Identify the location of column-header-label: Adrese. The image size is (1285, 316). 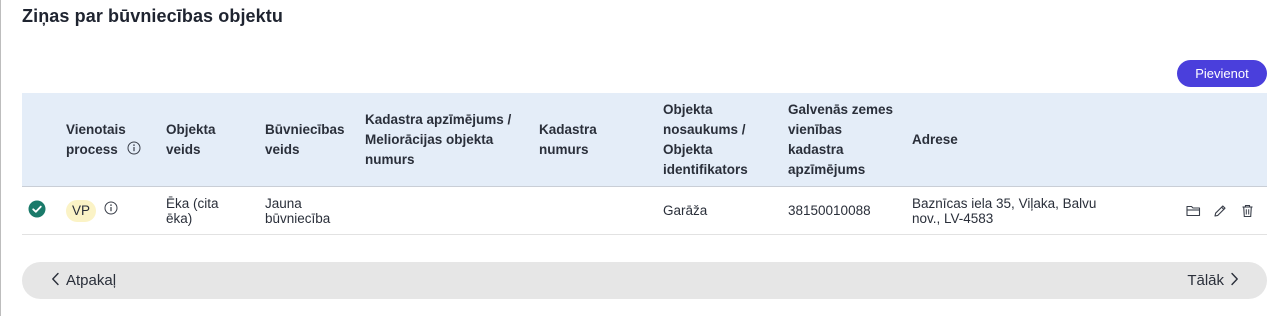
(935, 139).